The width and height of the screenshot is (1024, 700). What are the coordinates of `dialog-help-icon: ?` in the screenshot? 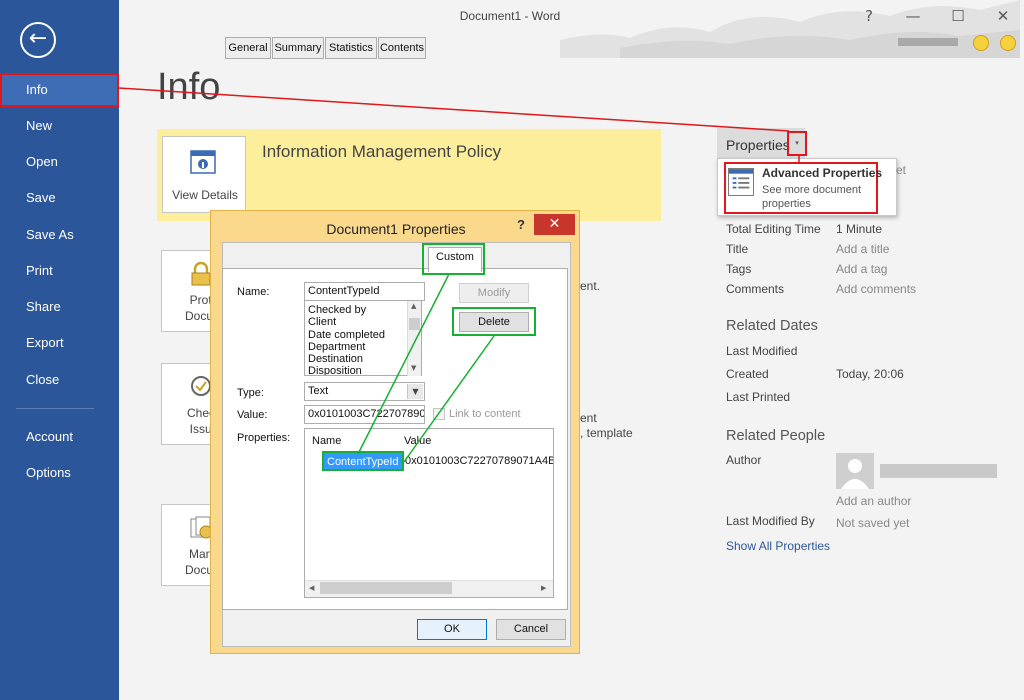 It's located at (521, 224).